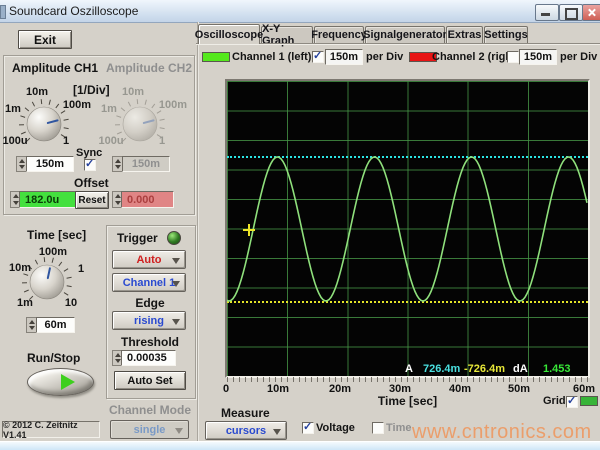 The image size is (600, 450). I want to click on time-measure-label: Time, so click(399, 428).